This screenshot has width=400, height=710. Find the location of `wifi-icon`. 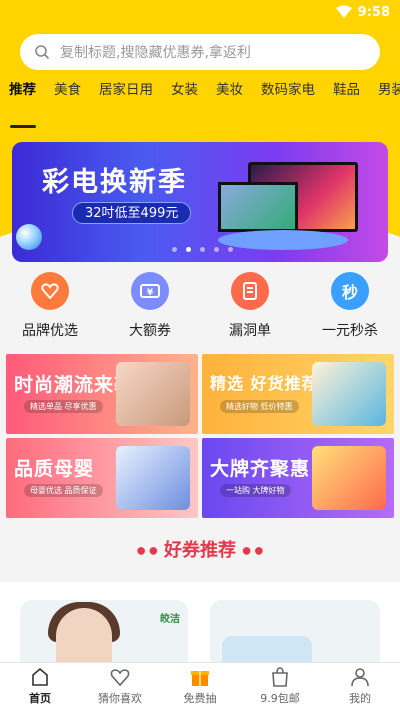

wifi-icon is located at coordinates (343, 11).